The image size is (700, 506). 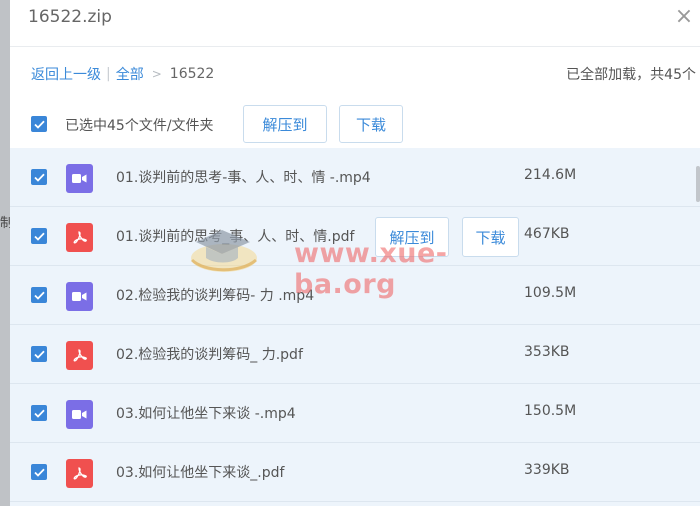 What do you see at coordinates (547, 352) in the screenshot?
I see `file-size: 353KB` at bounding box center [547, 352].